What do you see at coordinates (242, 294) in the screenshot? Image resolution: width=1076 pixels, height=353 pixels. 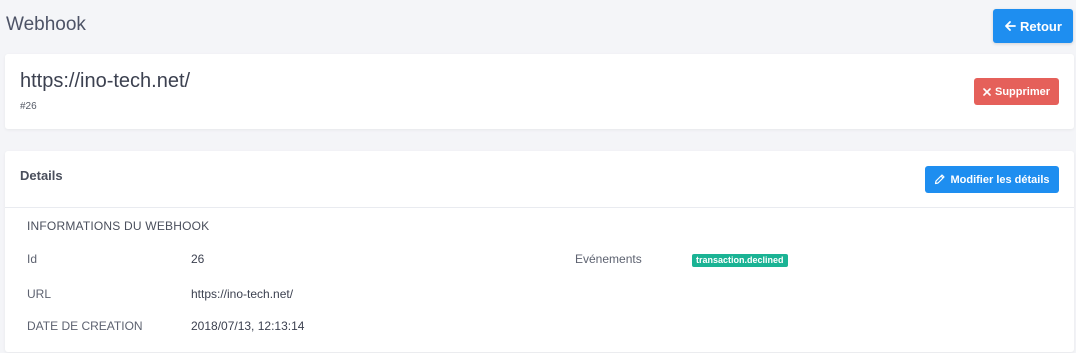 I see `url-value: https://ino-tech.net/` at bounding box center [242, 294].